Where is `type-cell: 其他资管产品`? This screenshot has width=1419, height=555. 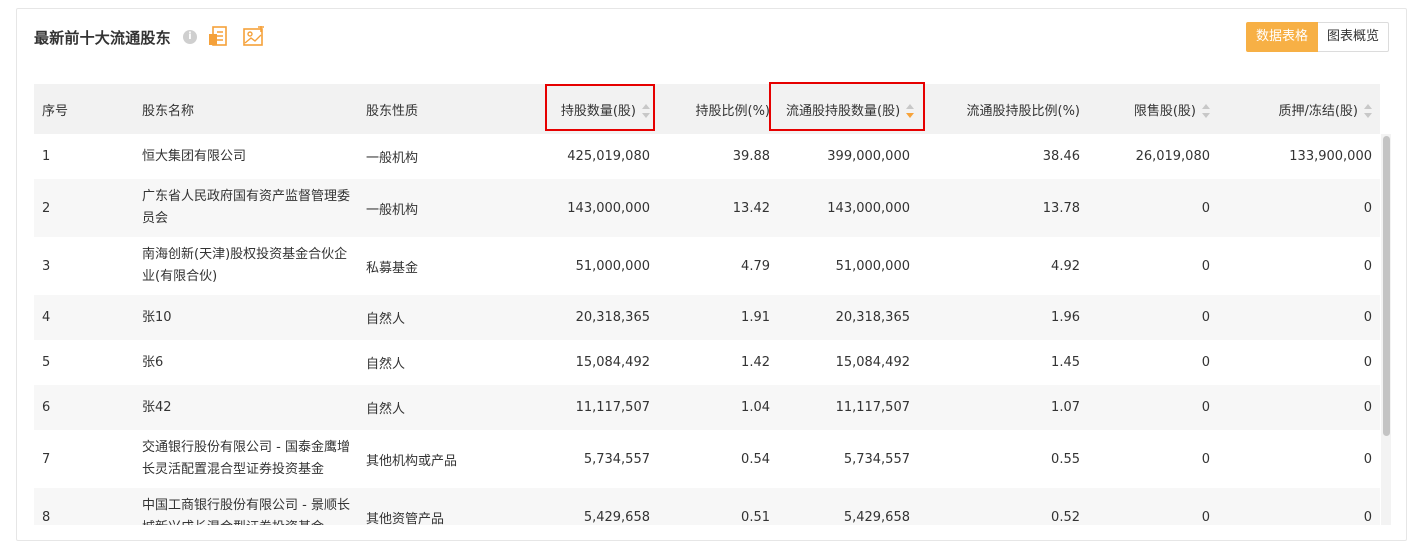 type-cell: 其他资管产品 is located at coordinates (405, 518).